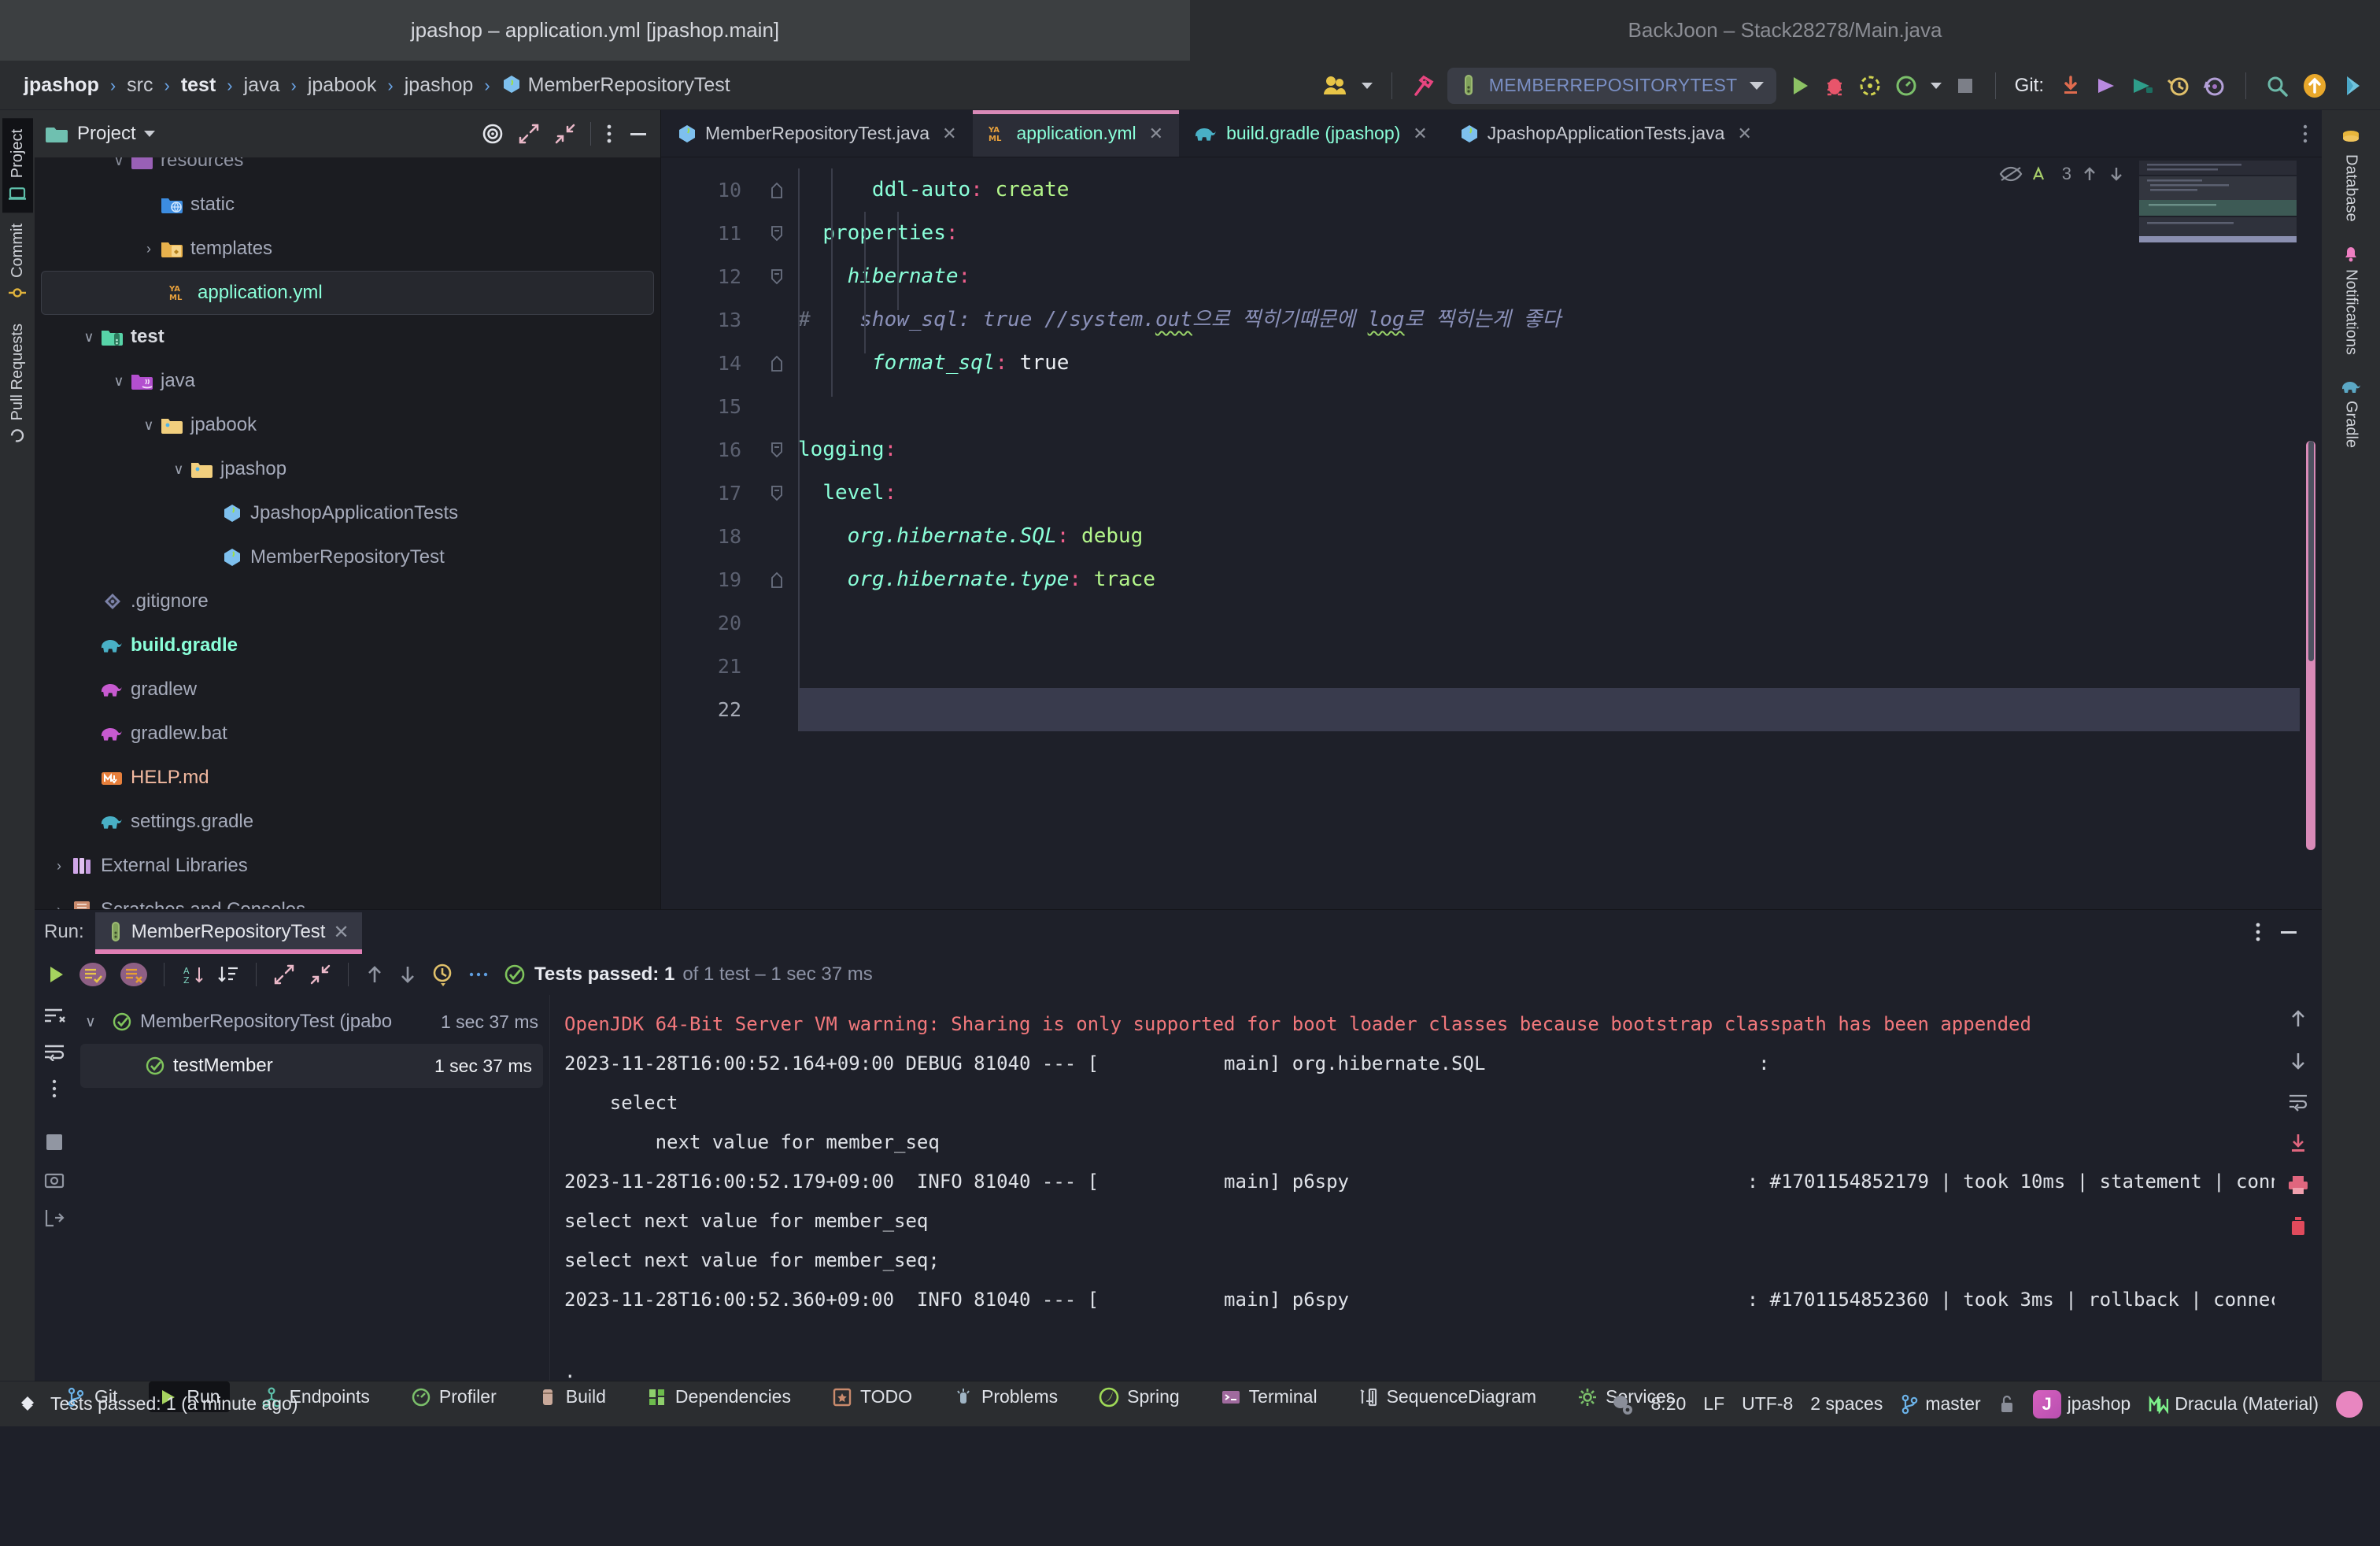 The height and width of the screenshot is (1546, 2380). Describe the element at coordinates (174, 1404) in the screenshot. I see `status-message: Tests passed: 1 (a minute ago)` at that location.